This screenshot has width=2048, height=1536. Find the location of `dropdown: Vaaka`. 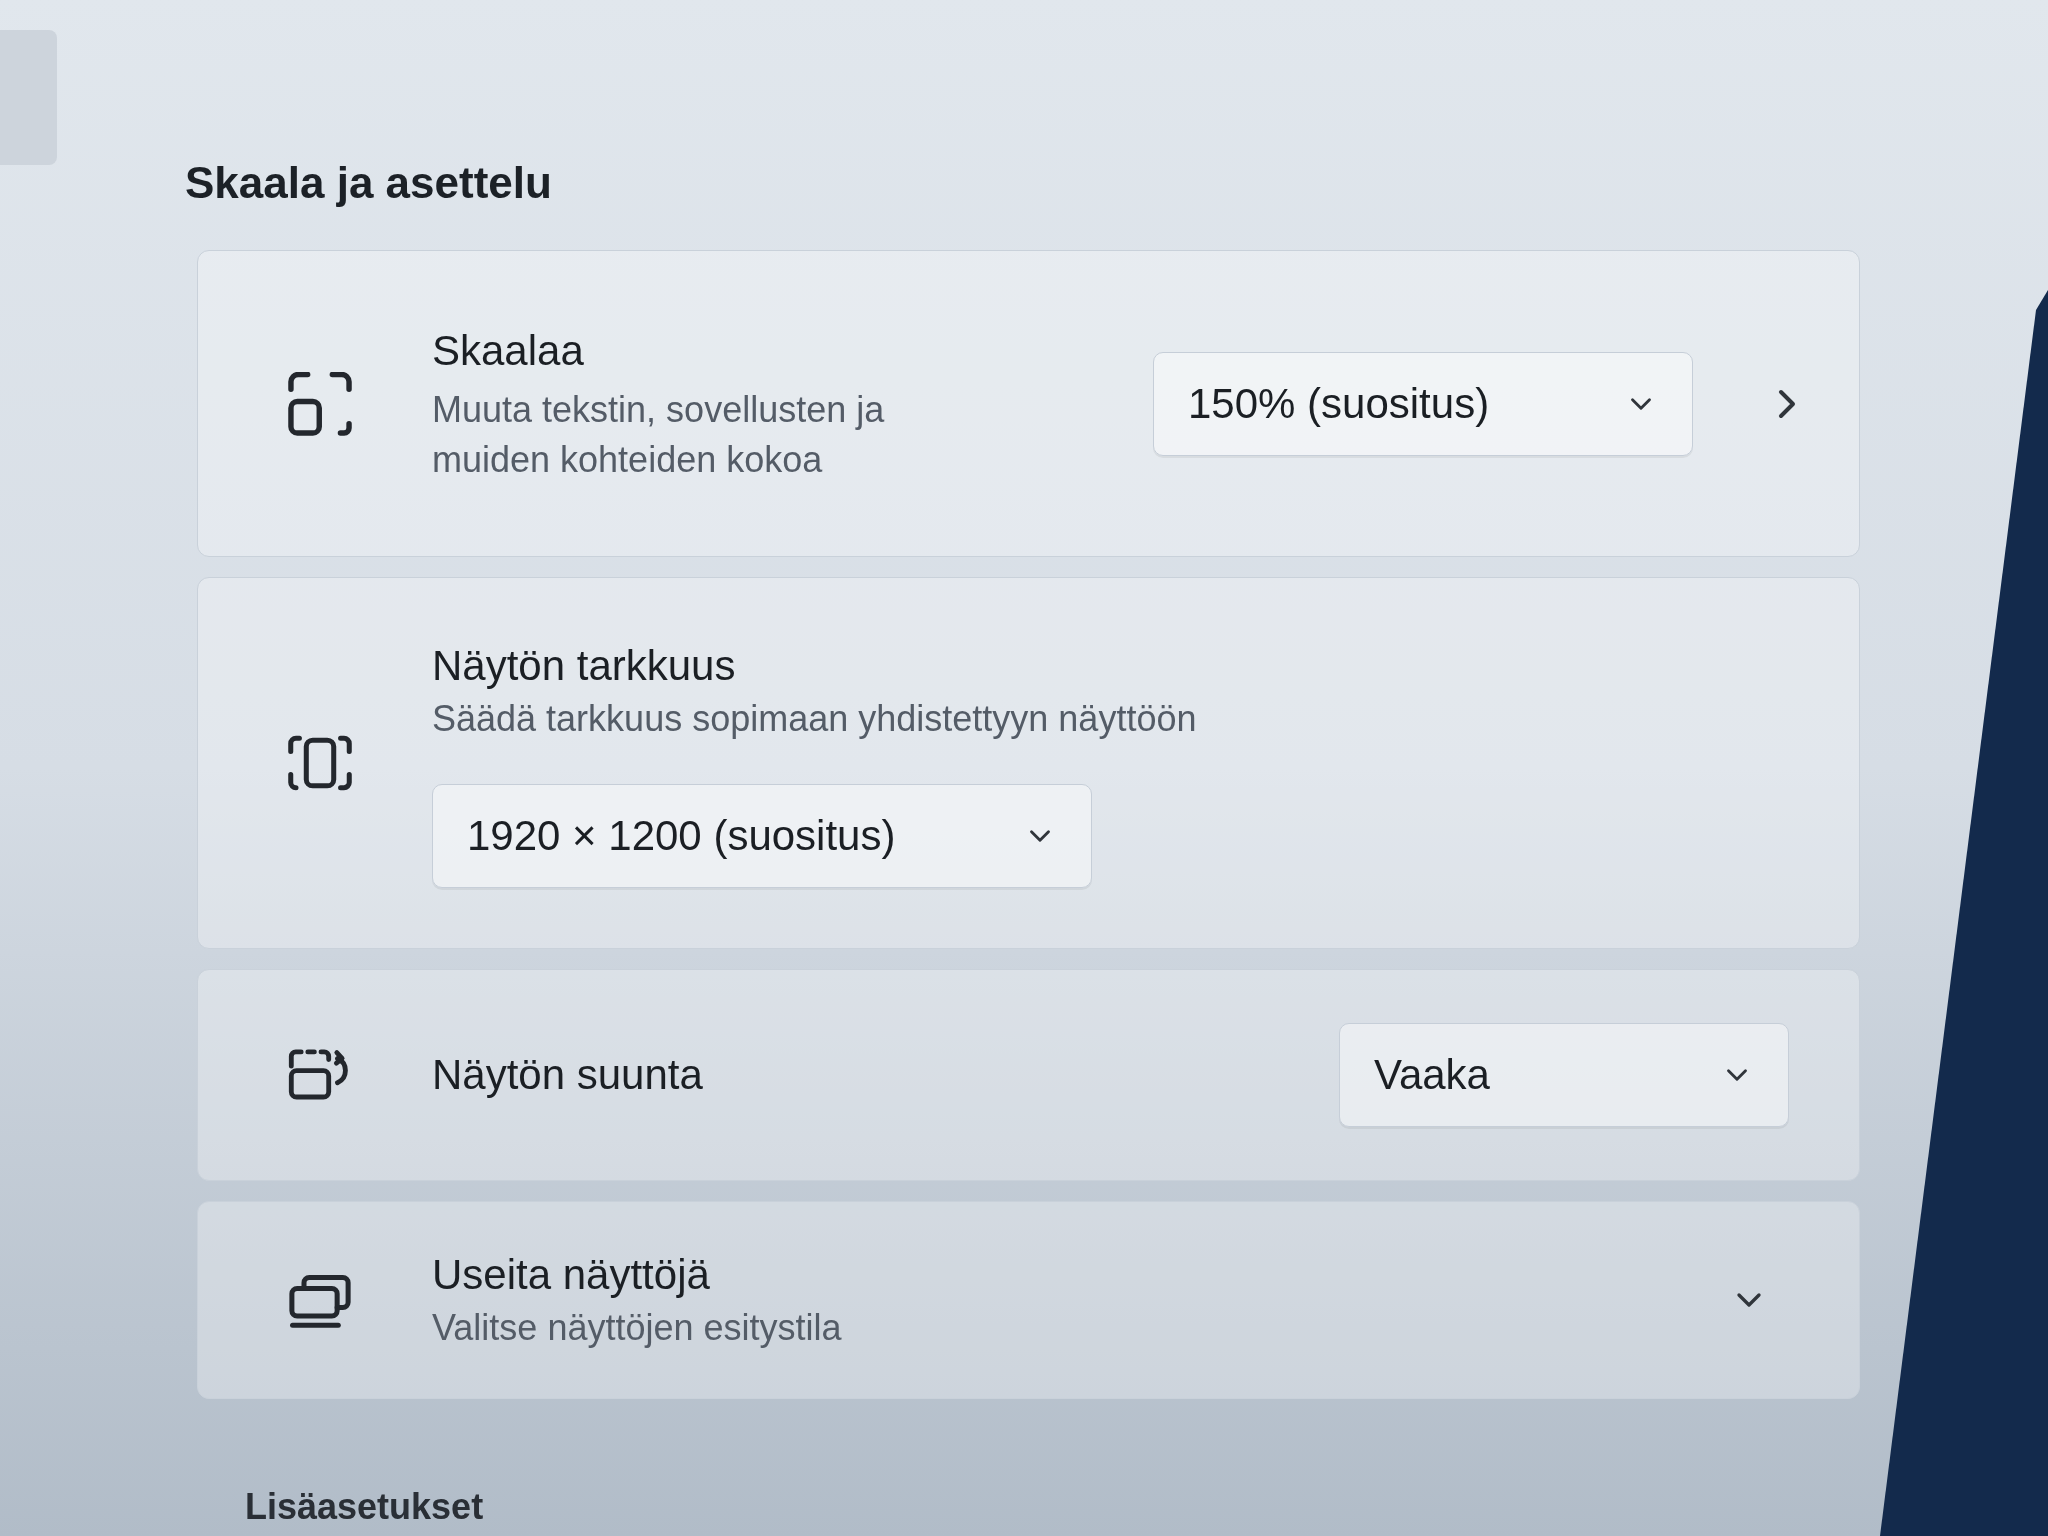

dropdown: Vaaka is located at coordinates (1564, 1075).